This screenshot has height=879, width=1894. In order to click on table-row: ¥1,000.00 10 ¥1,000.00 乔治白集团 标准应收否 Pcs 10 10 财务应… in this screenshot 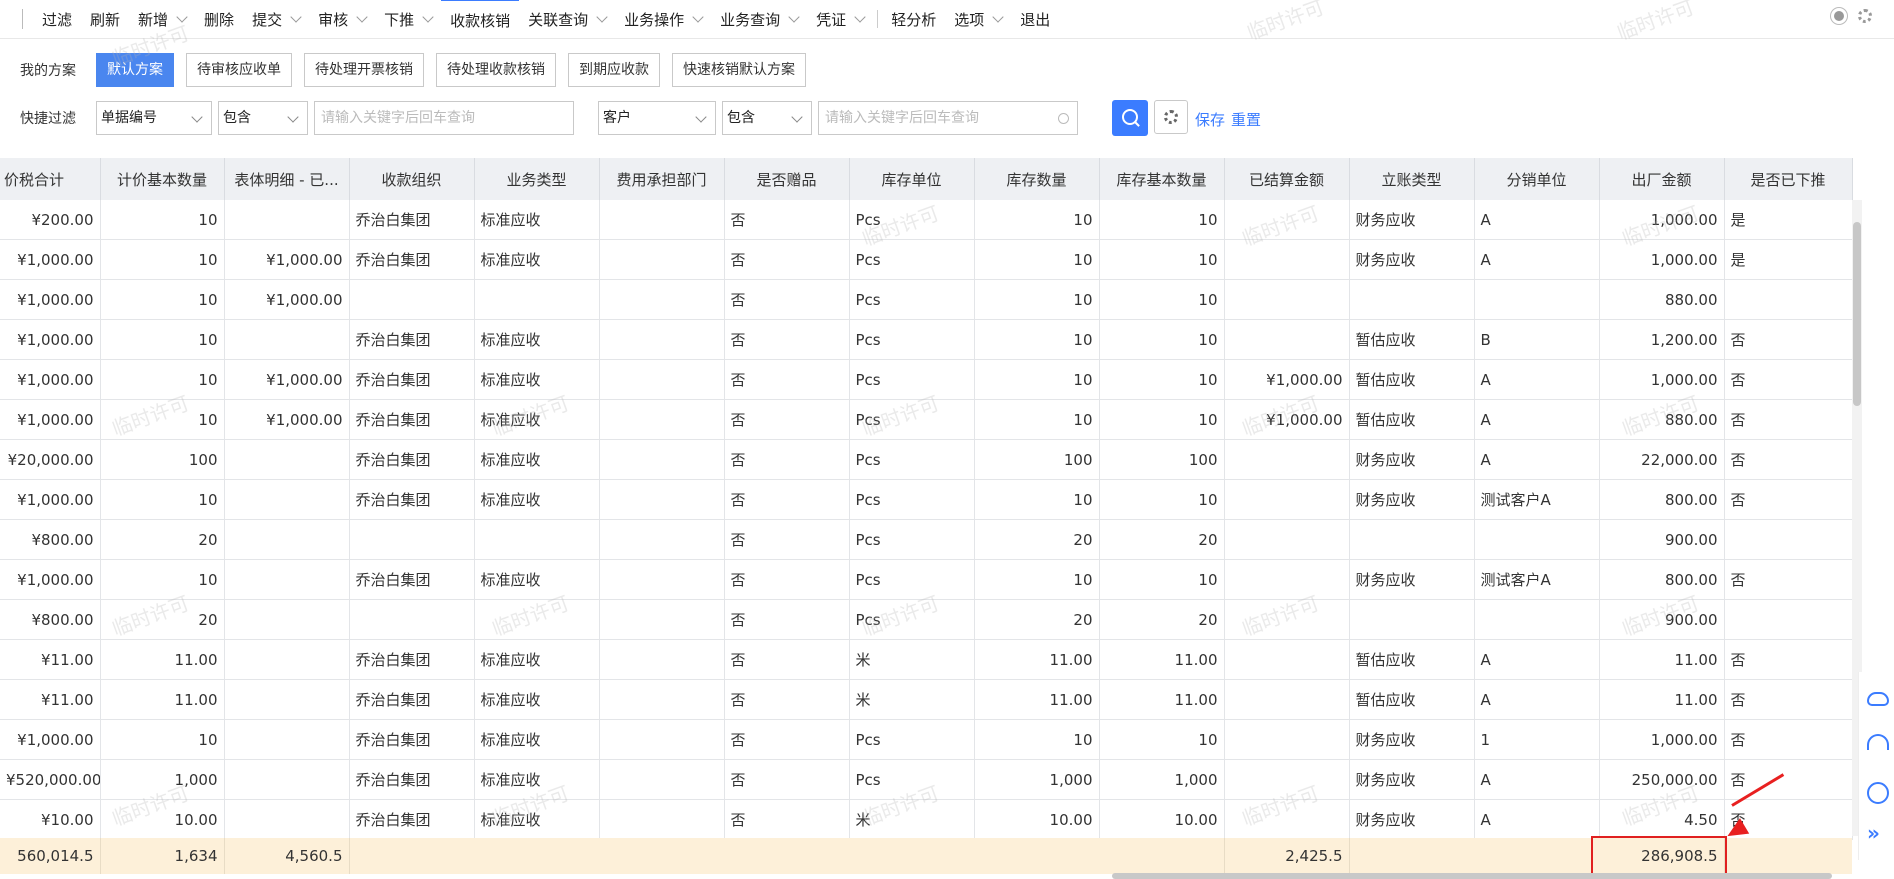, I will do `click(926, 259)`.